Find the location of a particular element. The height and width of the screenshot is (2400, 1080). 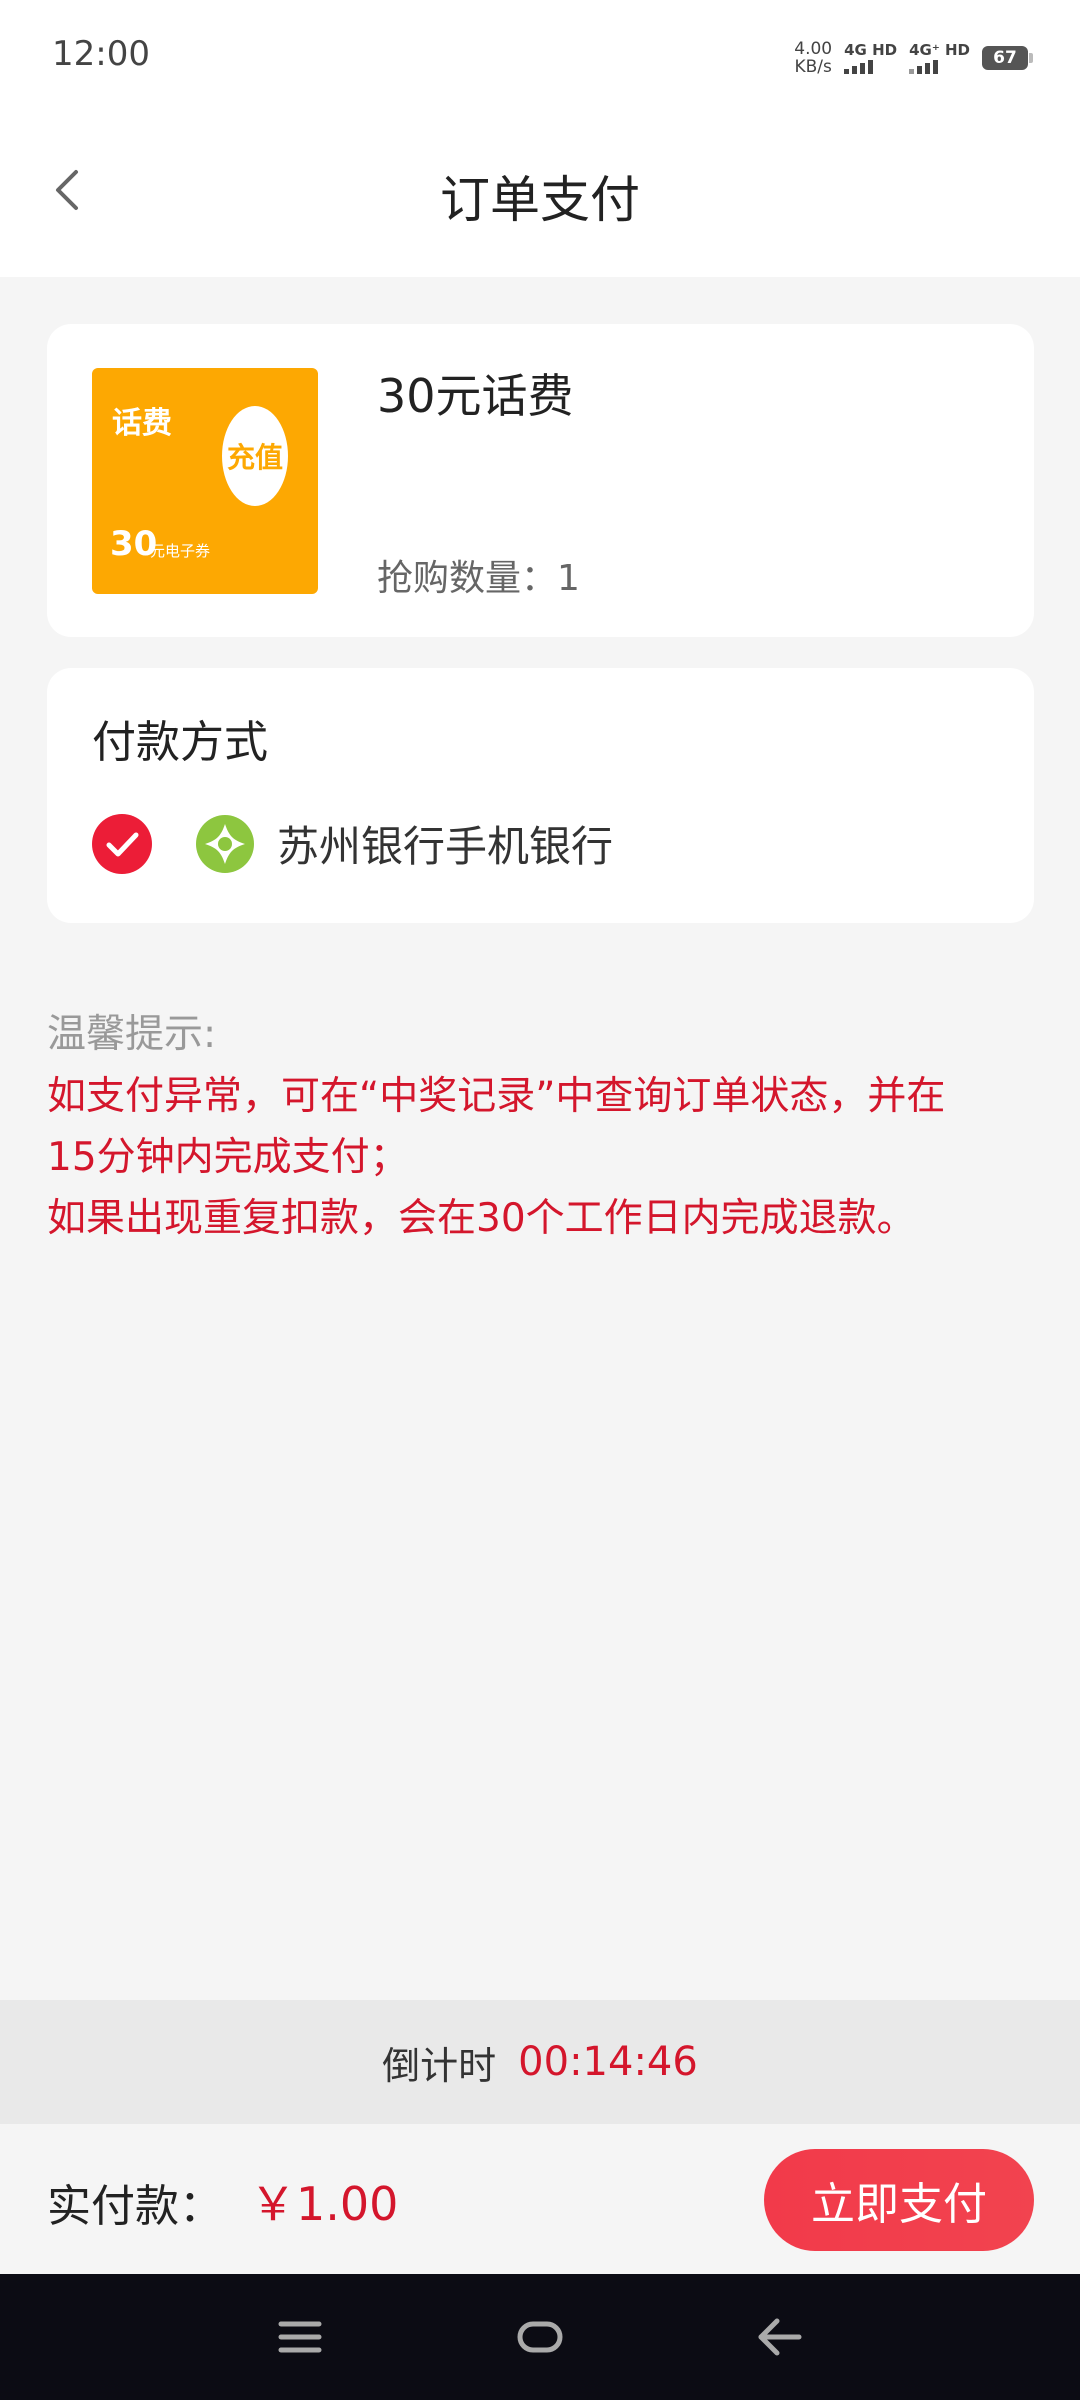

product-thumbnail: 话费 充值 30 元电子券 is located at coordinates (205, 481).